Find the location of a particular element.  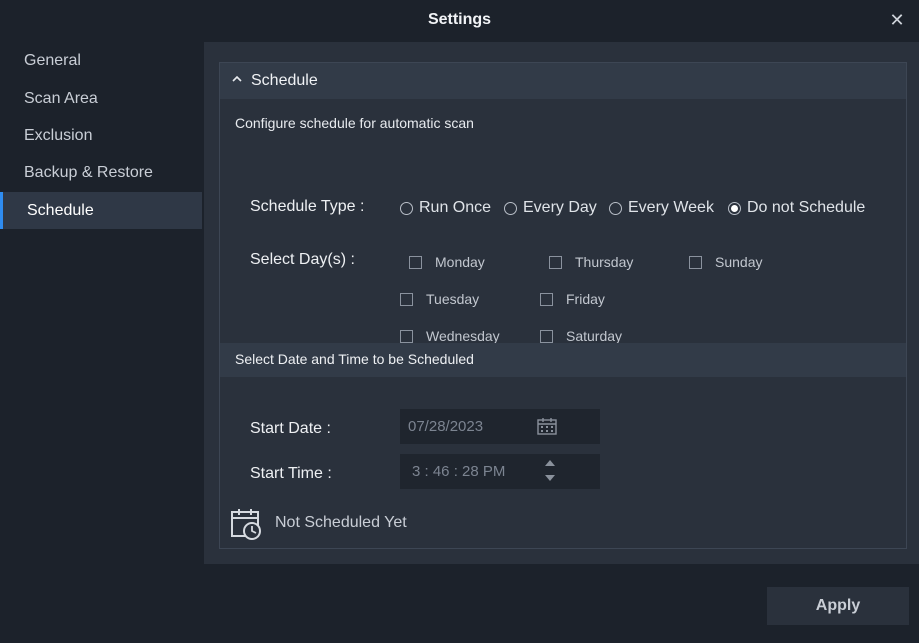

radio-do-not-schedule: Do not Schedule is located at coordinates (796, 208).